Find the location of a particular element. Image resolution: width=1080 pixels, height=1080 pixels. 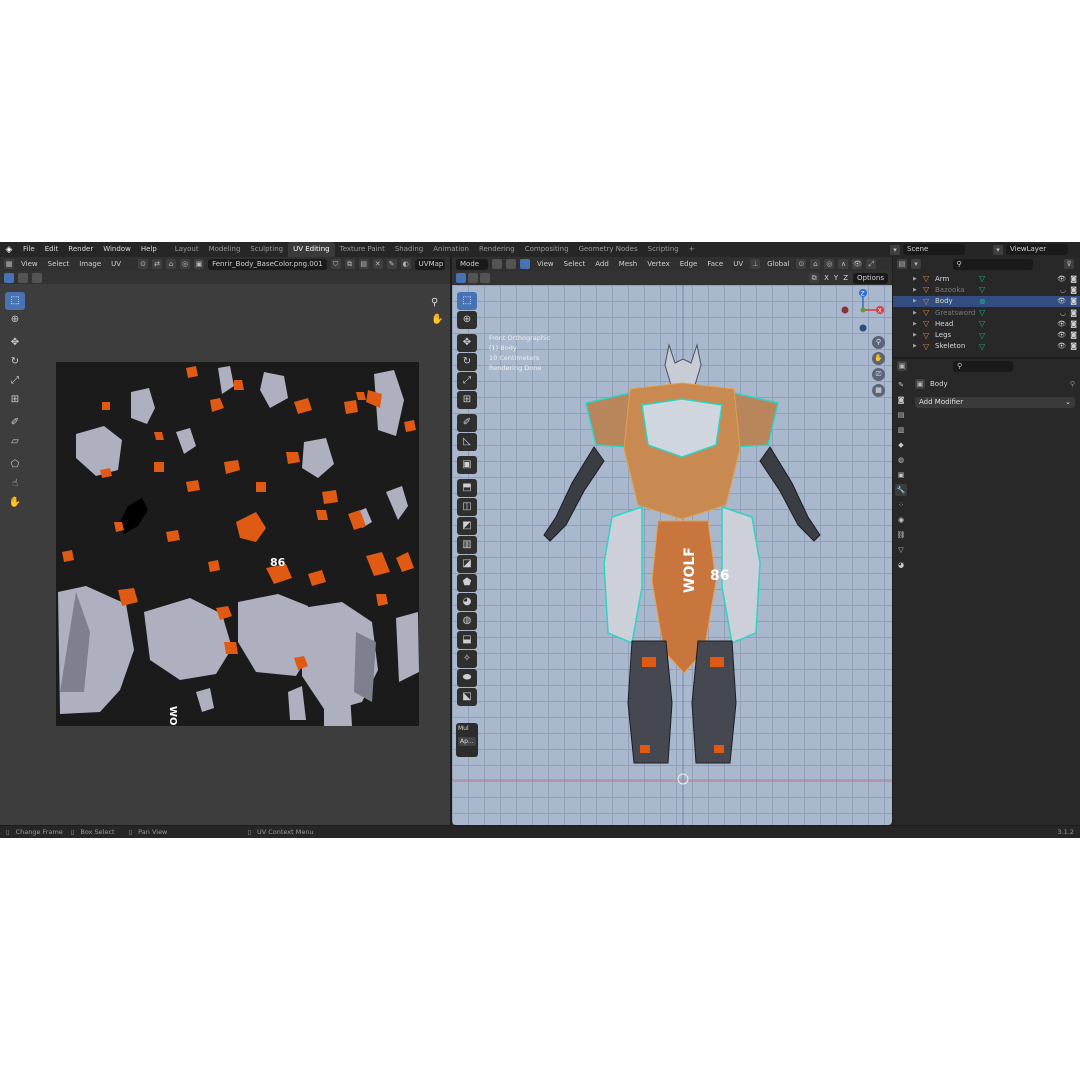

bevel-tool-icon: ◩ is located at coordinates (467, 526).